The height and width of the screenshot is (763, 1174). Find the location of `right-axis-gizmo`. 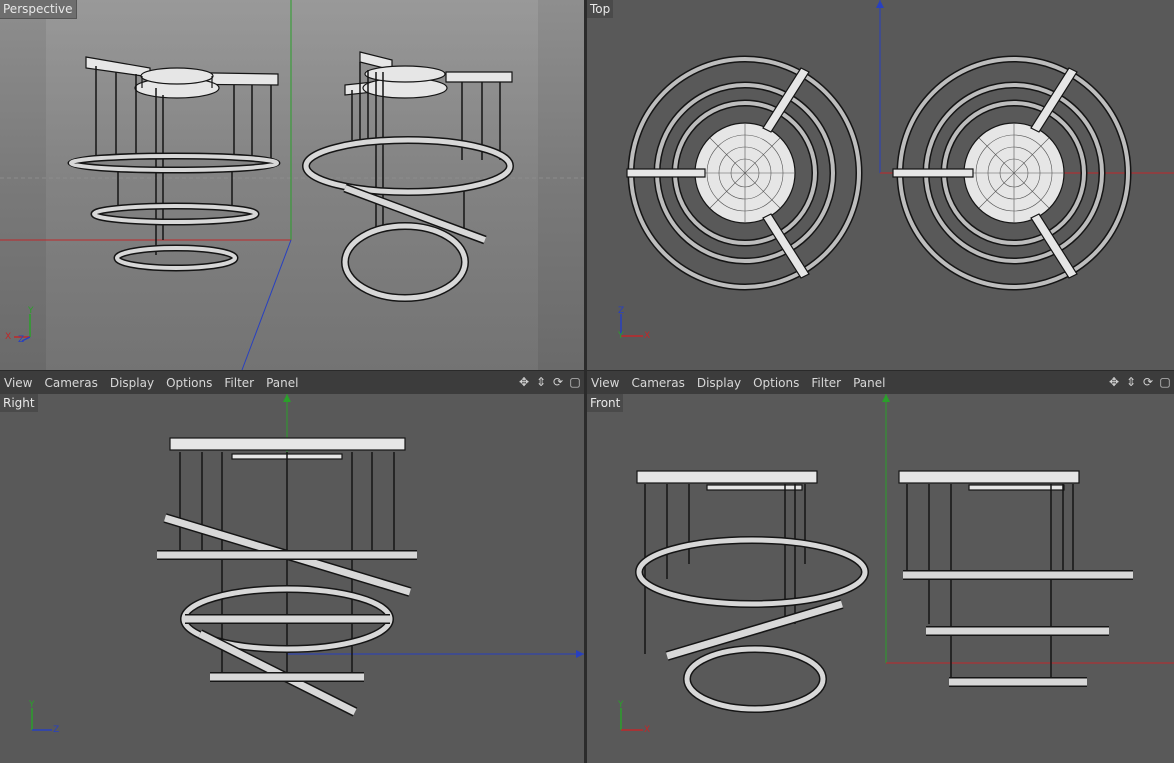

right-axis-gizmo is located at coordinates (41, 719).